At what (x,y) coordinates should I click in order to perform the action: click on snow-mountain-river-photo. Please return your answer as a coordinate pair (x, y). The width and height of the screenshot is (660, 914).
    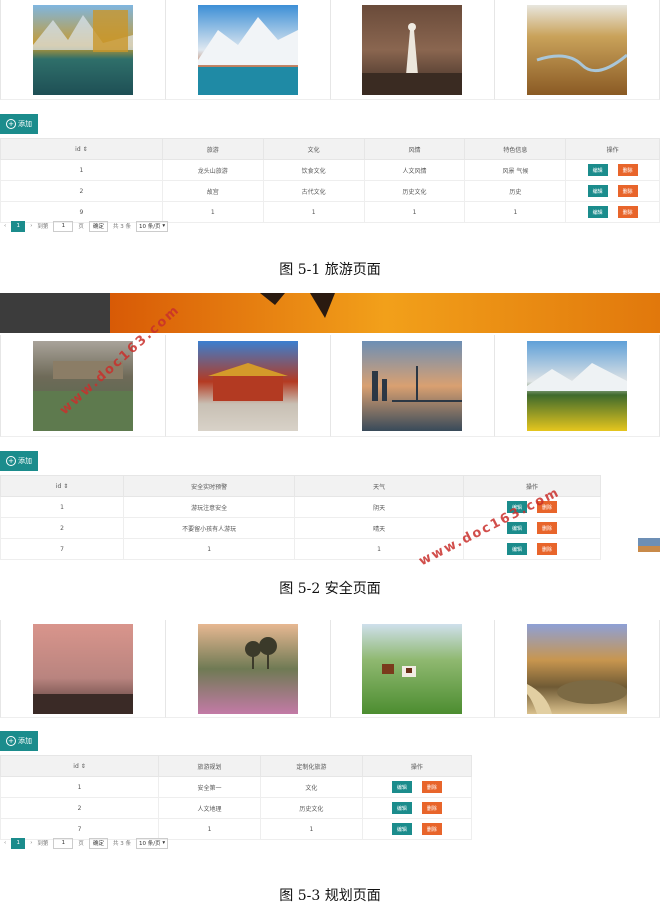
    Looking at the image, I should click on (247, 49).